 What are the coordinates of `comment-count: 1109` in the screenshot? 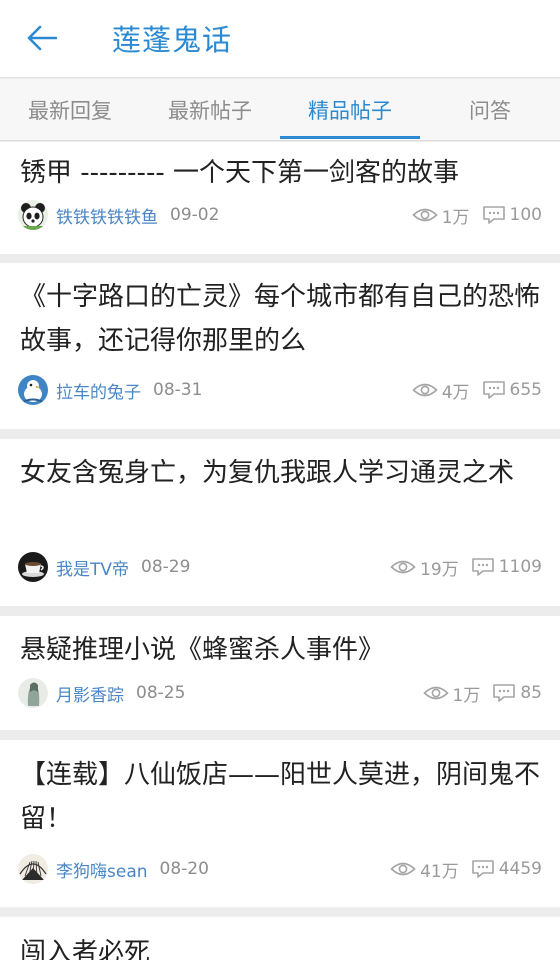 It's located at (520, 567).